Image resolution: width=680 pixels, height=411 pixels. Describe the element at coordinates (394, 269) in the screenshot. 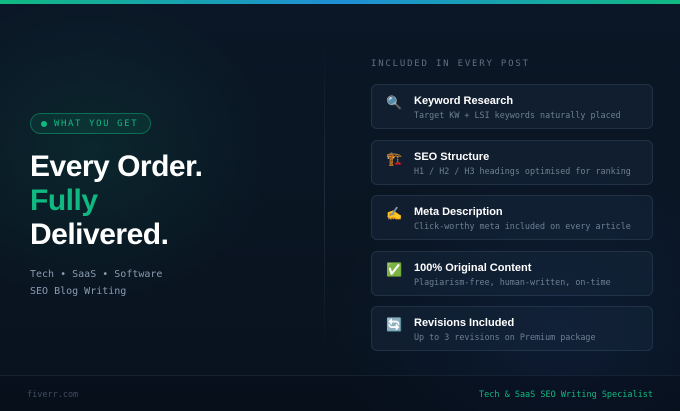

I see `check-mark-icon: ✅` at that location.